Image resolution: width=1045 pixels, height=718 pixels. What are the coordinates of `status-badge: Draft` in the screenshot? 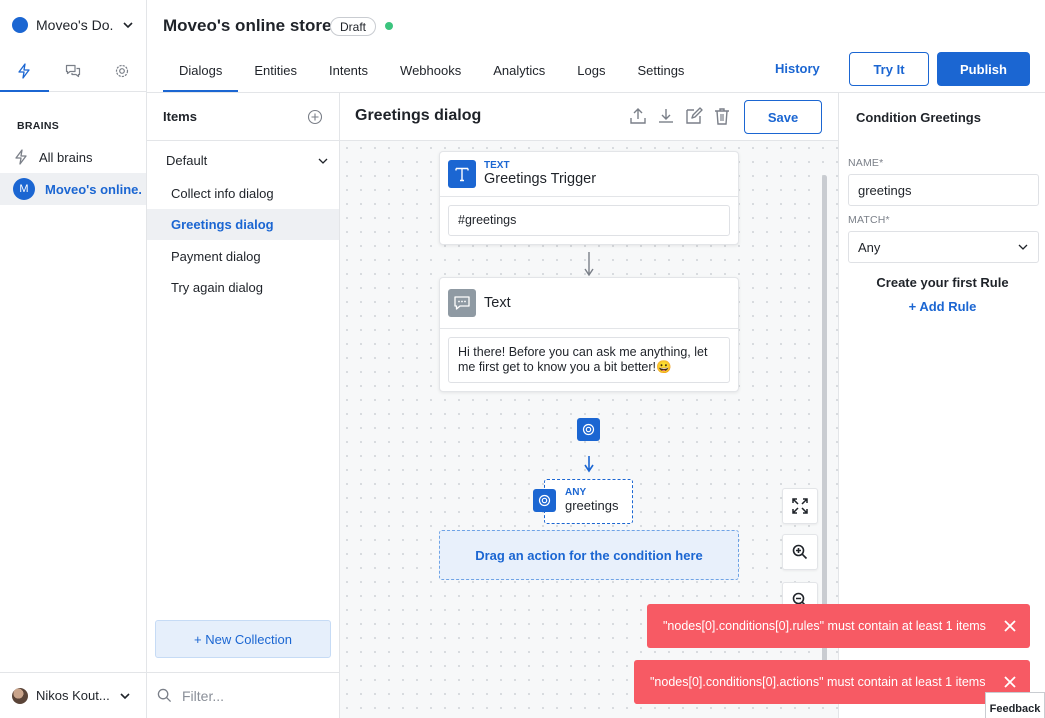 It's located at (353, 26).